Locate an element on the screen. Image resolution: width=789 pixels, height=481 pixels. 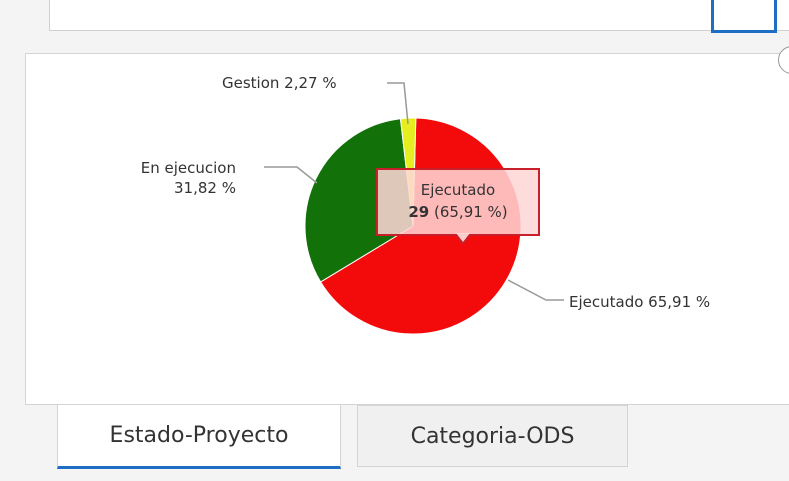
tab-categoria-ods: Categoria-ODS is located at coordinates (492, 436).